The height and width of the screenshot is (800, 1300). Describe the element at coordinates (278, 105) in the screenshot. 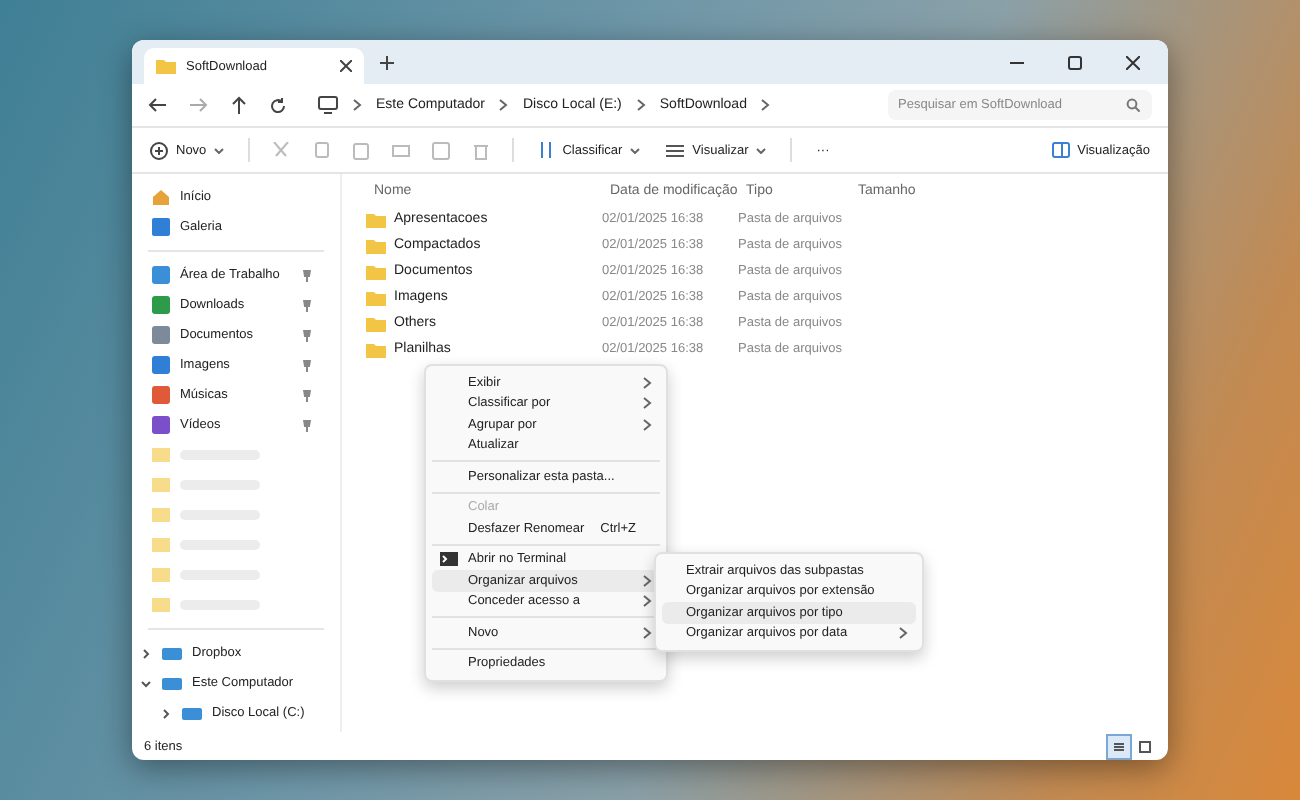

I see `refresh-icon` at that location.